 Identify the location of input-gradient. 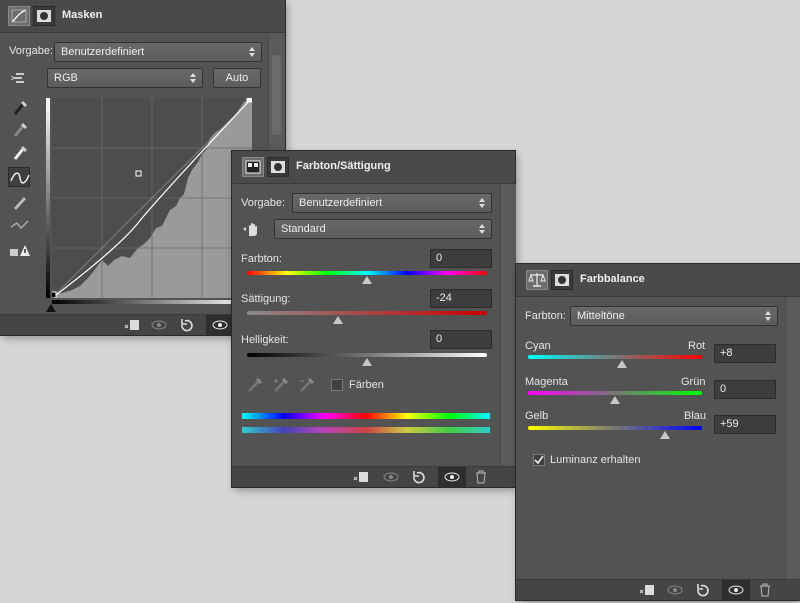
(152, 302).